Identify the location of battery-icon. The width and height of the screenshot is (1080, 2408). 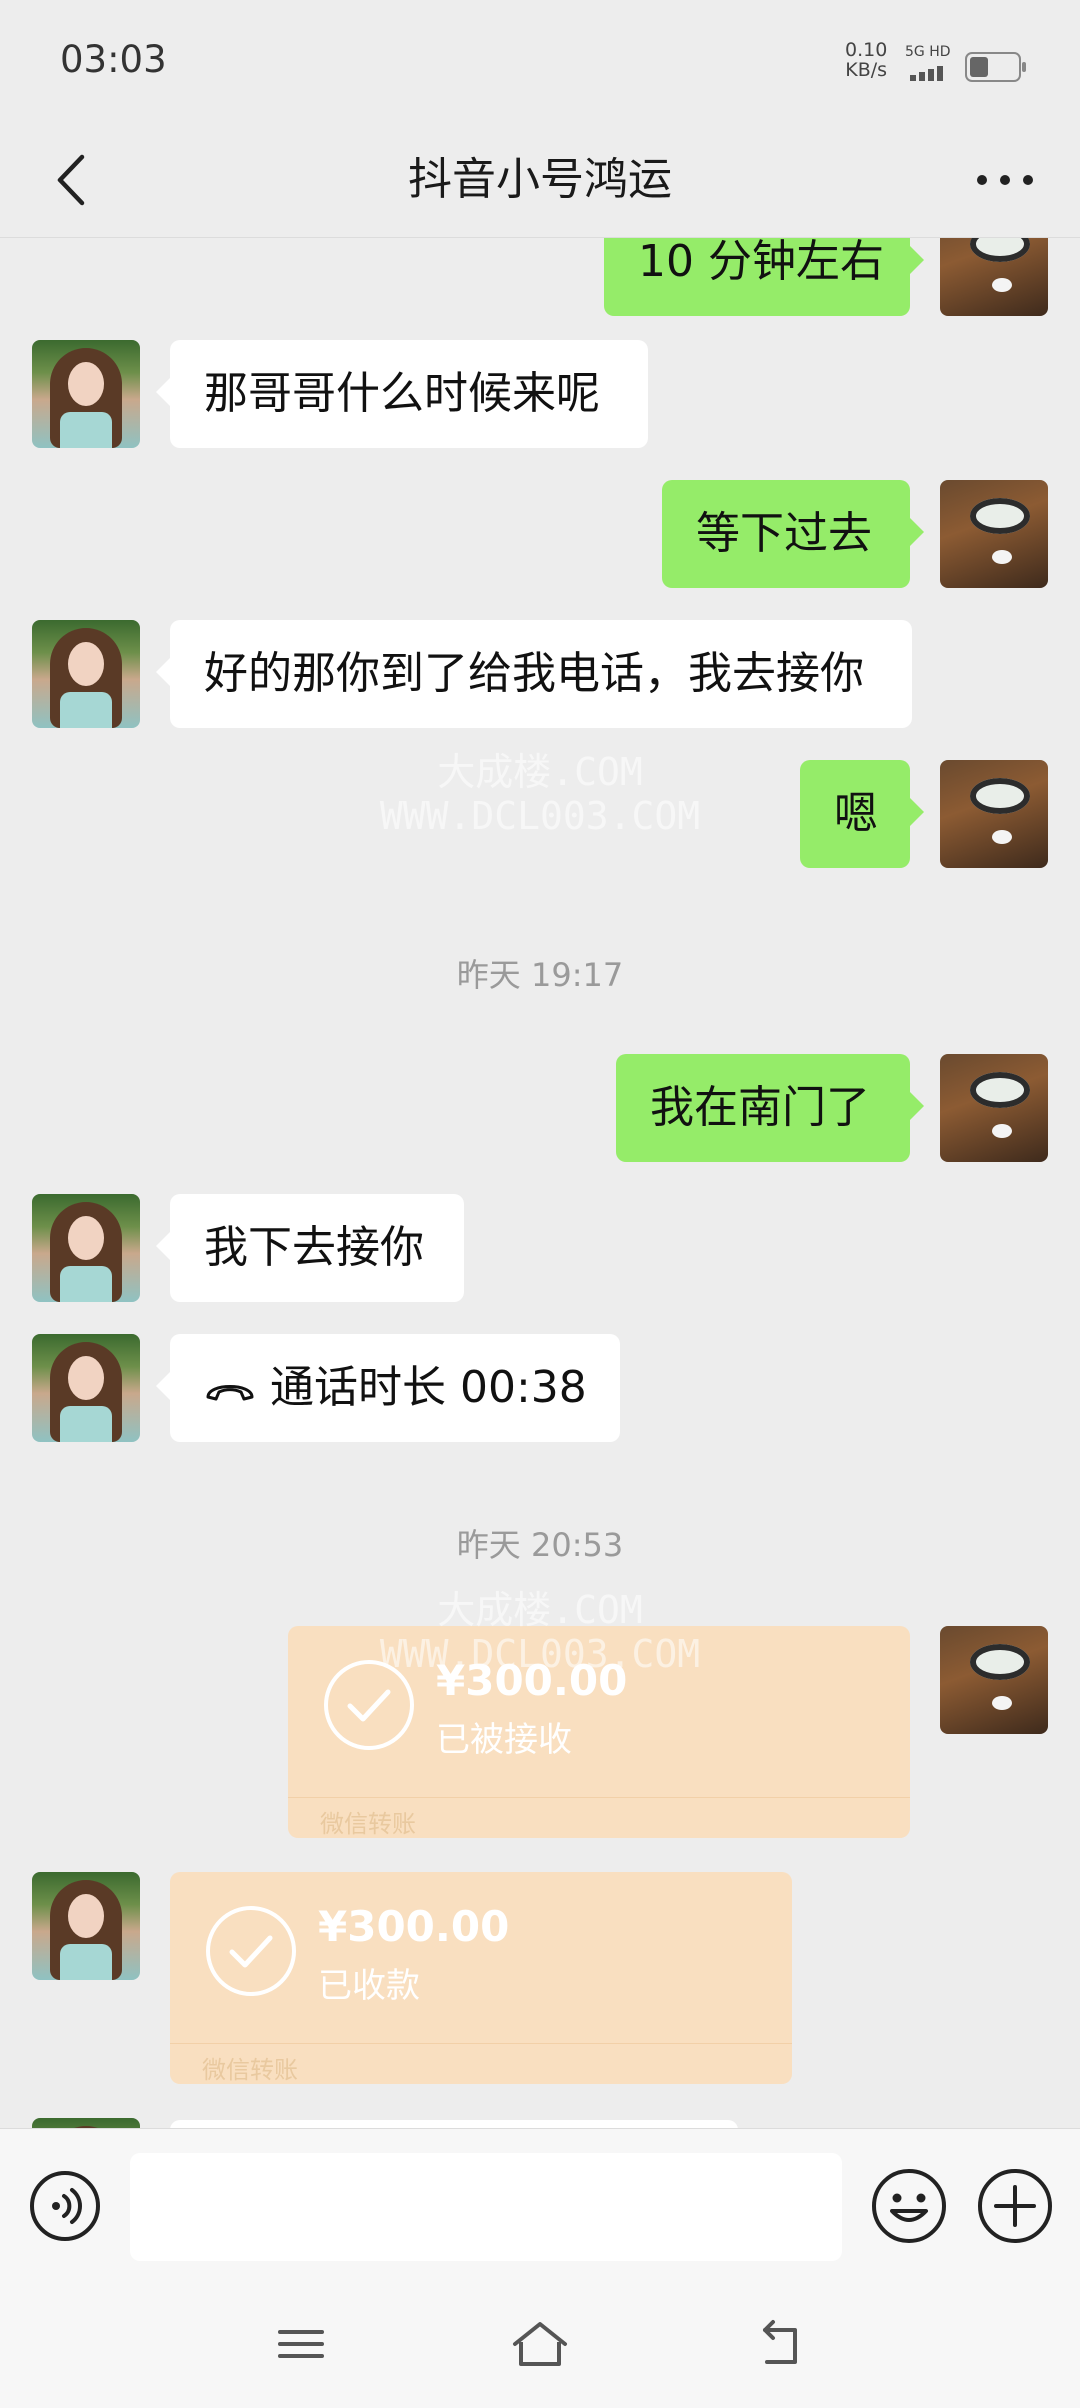
(995, 67).